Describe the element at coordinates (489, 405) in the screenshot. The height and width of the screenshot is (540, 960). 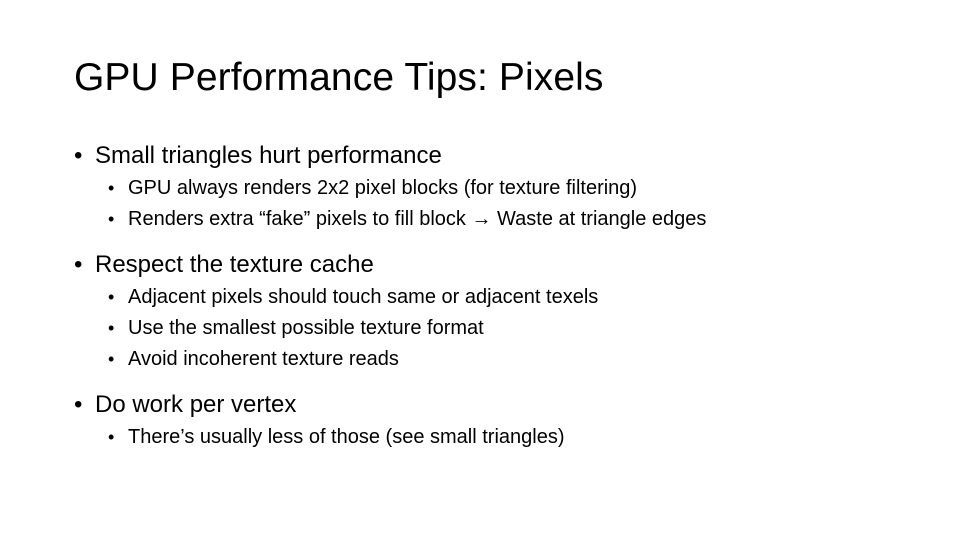
I see `bullet-level1: • Do work per vertex` at that location.